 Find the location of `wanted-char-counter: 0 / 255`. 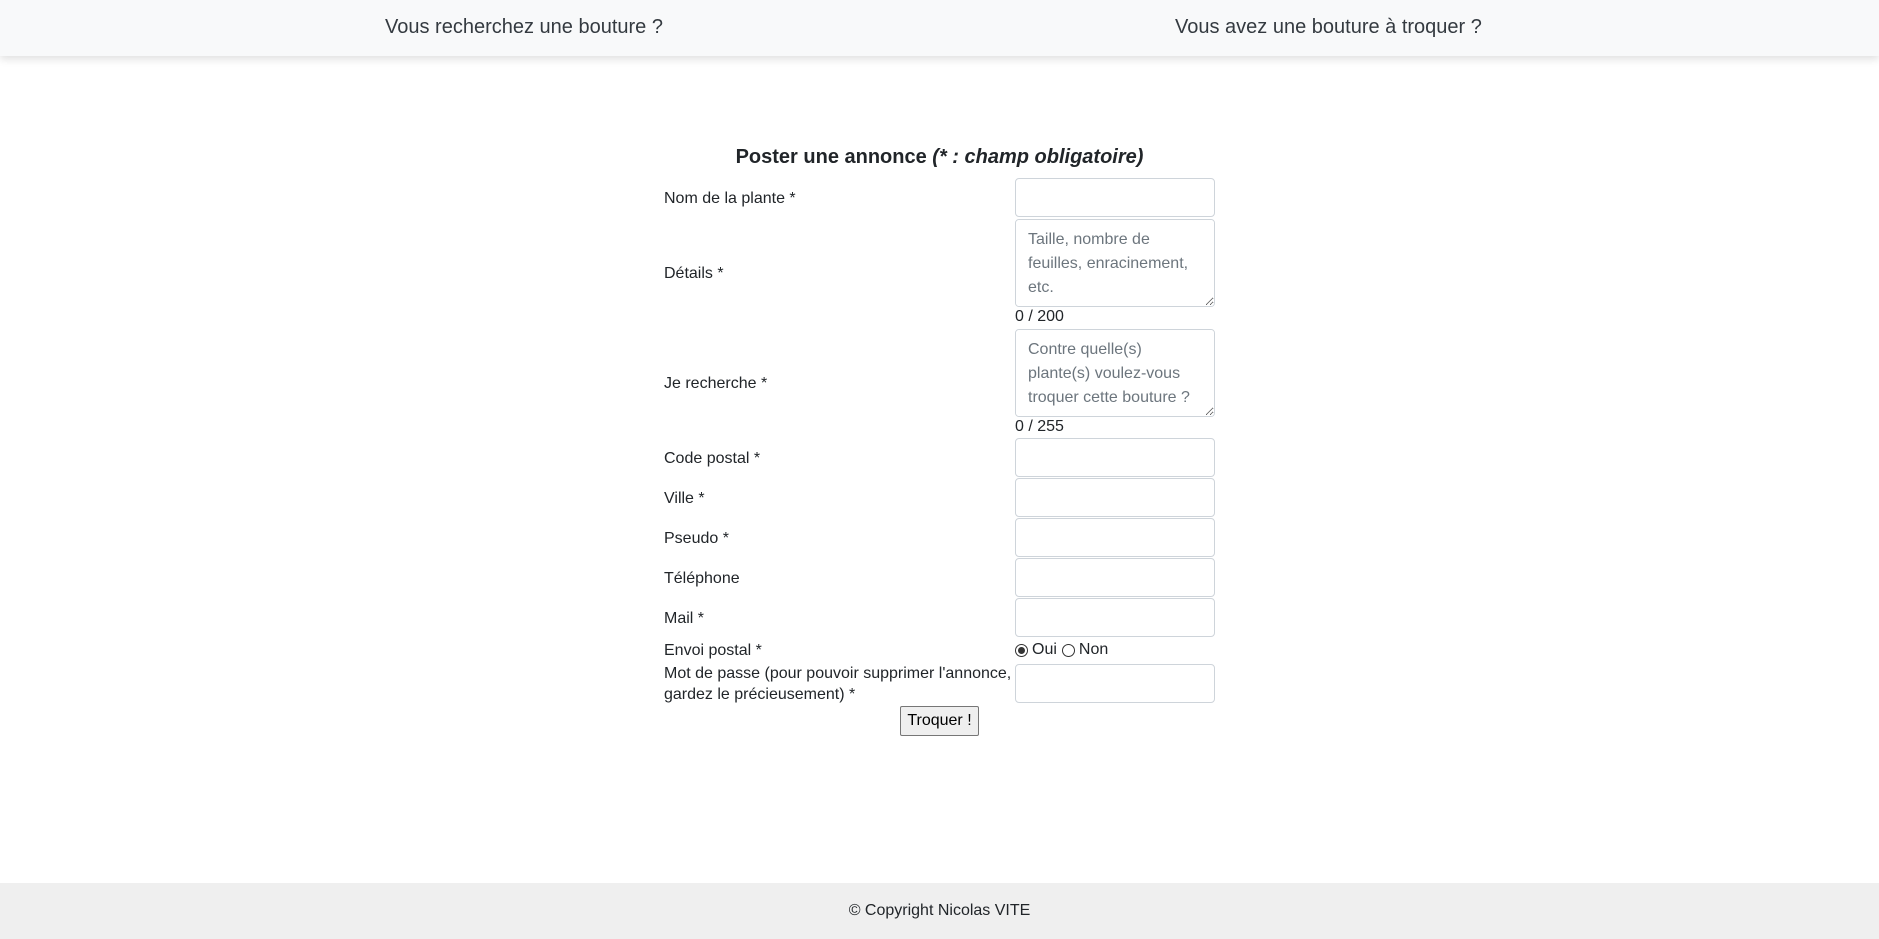

wanted-char-counter: 0 / 255 is located at coordinates (1039, 426).